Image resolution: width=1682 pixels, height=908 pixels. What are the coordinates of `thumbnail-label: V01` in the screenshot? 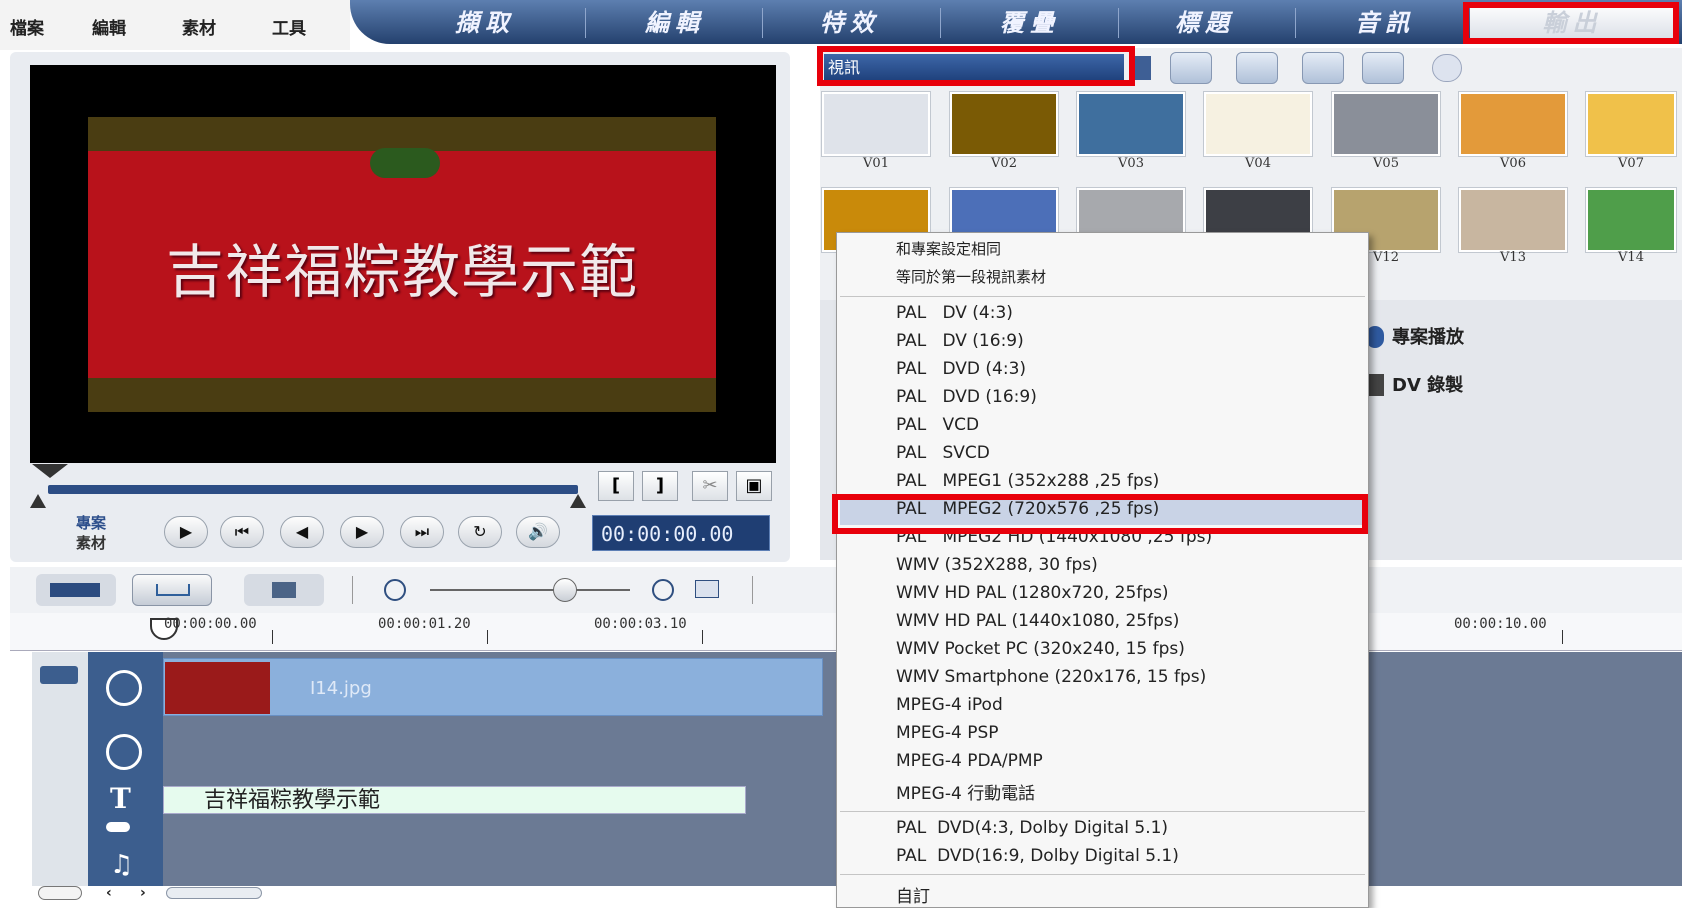 It's located at (876, 163).